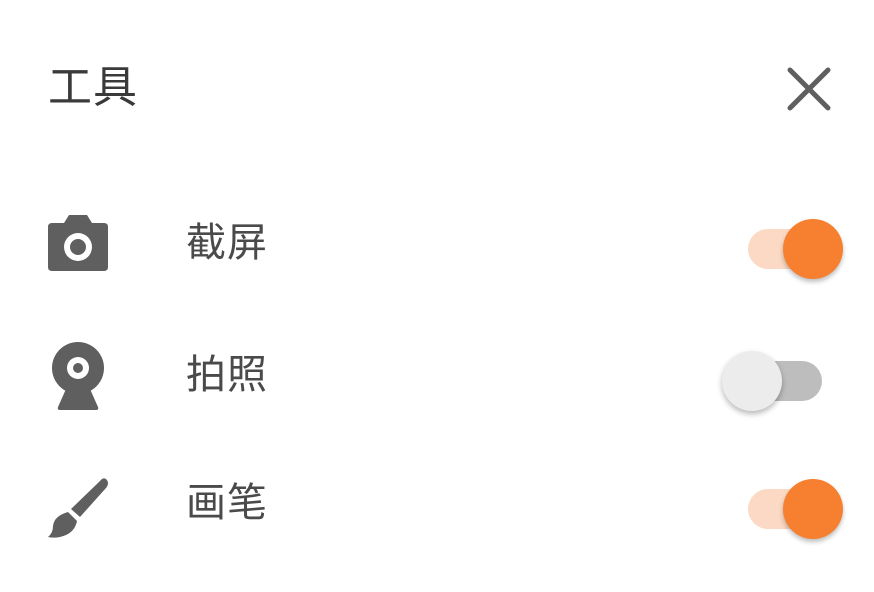 The width and height of the screenshot is (874, 592). What do you see at coordinates (78, 243) in the screenshot?
I see `camera-icon` at bounding box center [78, 243].